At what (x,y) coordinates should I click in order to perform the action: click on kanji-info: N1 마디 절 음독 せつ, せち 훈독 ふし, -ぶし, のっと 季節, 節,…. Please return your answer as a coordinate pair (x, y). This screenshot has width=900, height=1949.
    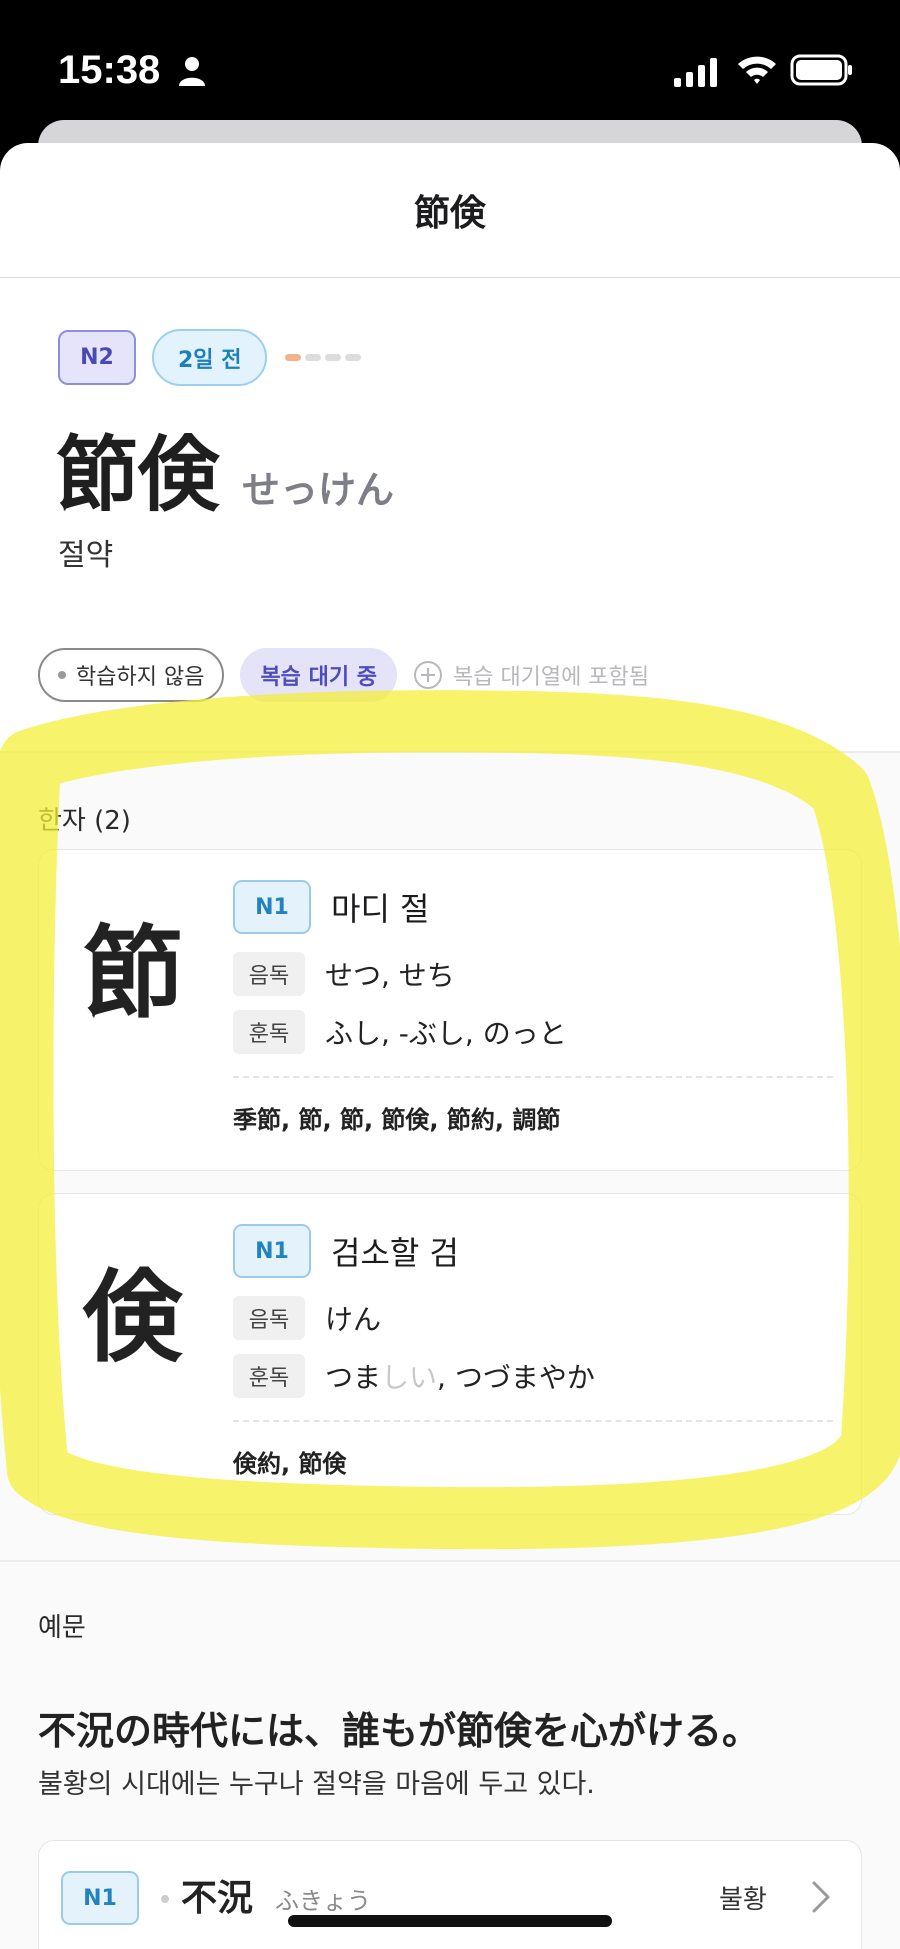
    Looking at the image, I should click on (533, 1007).